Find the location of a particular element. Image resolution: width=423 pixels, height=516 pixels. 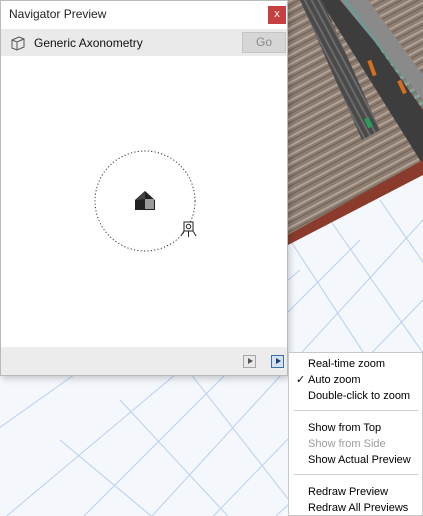

play-menu-icon is located at coordinates (277, 361).